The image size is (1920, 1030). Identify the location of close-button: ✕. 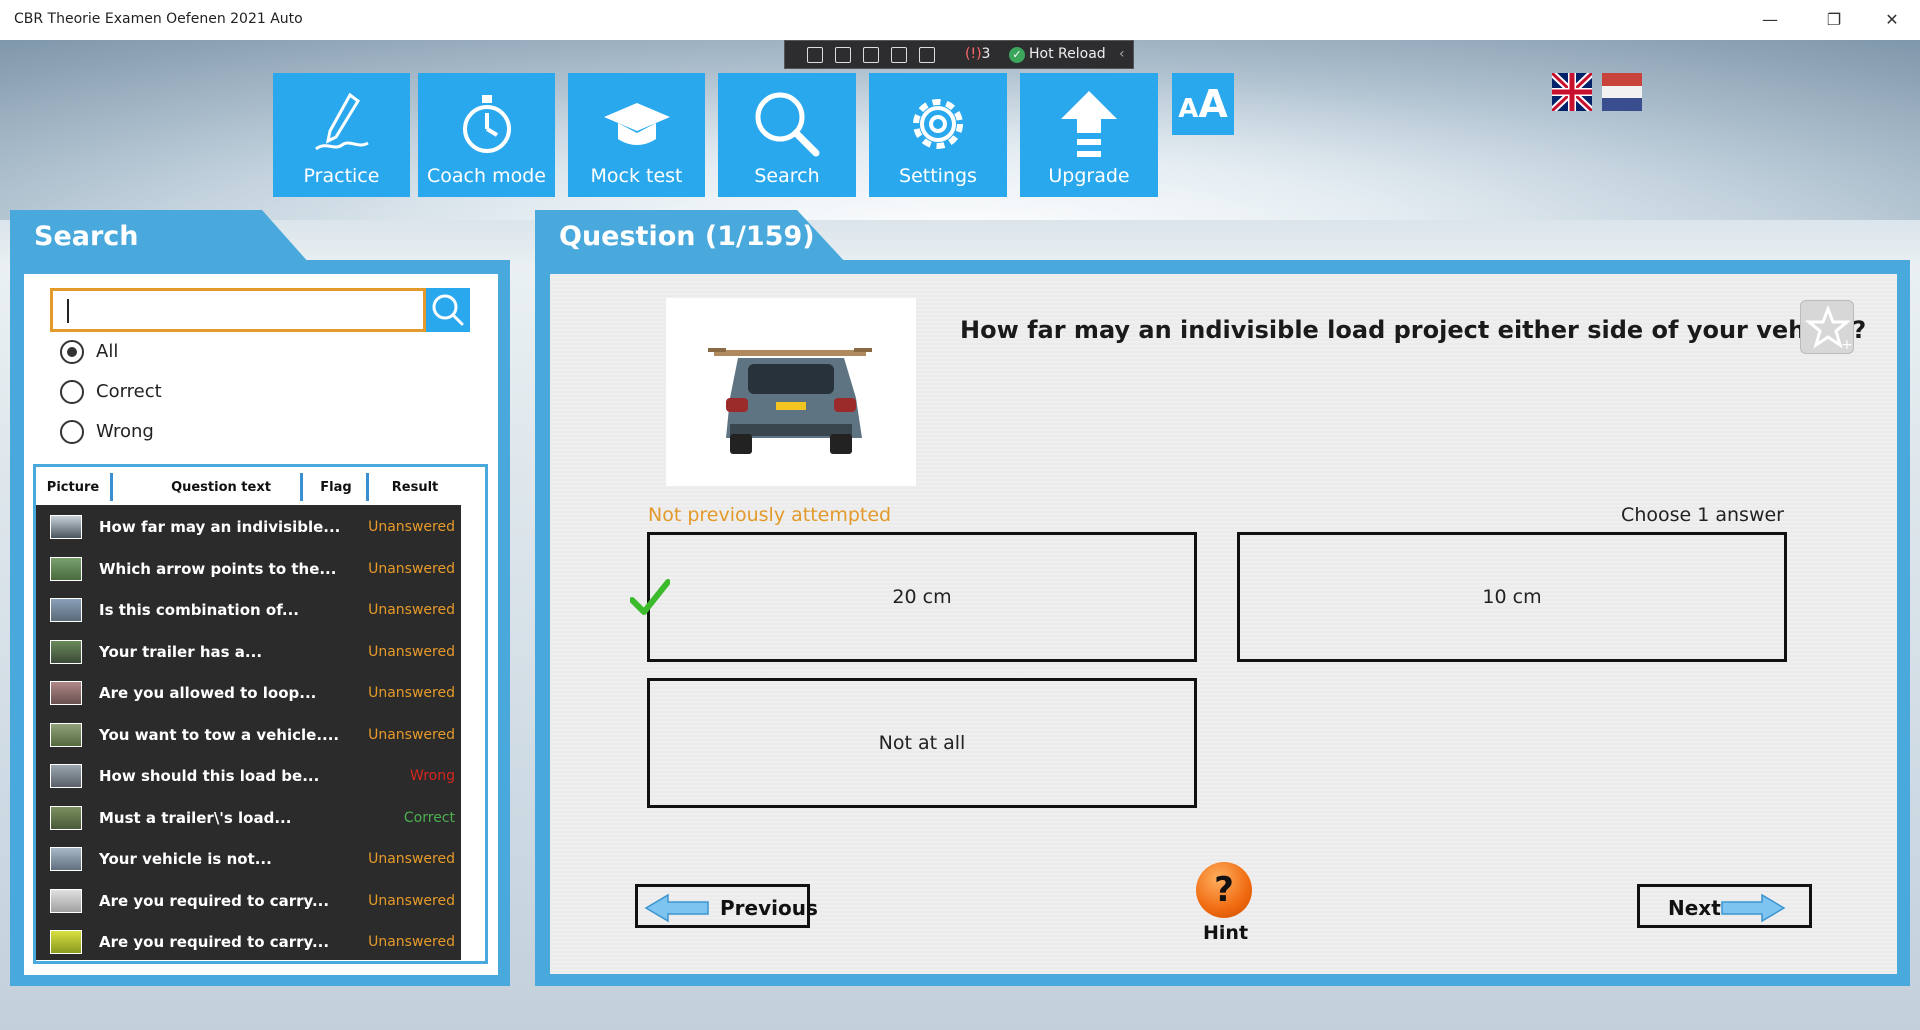
(1892, 20).